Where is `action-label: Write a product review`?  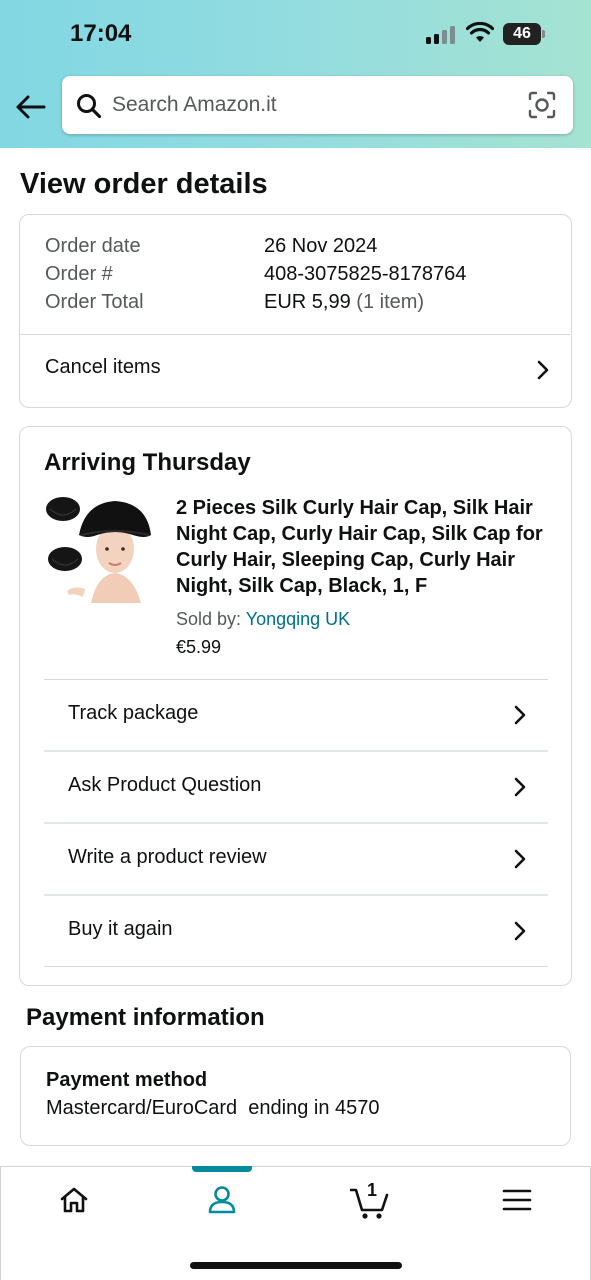 action-label: Write a product review is located at coordinates (167, 857).